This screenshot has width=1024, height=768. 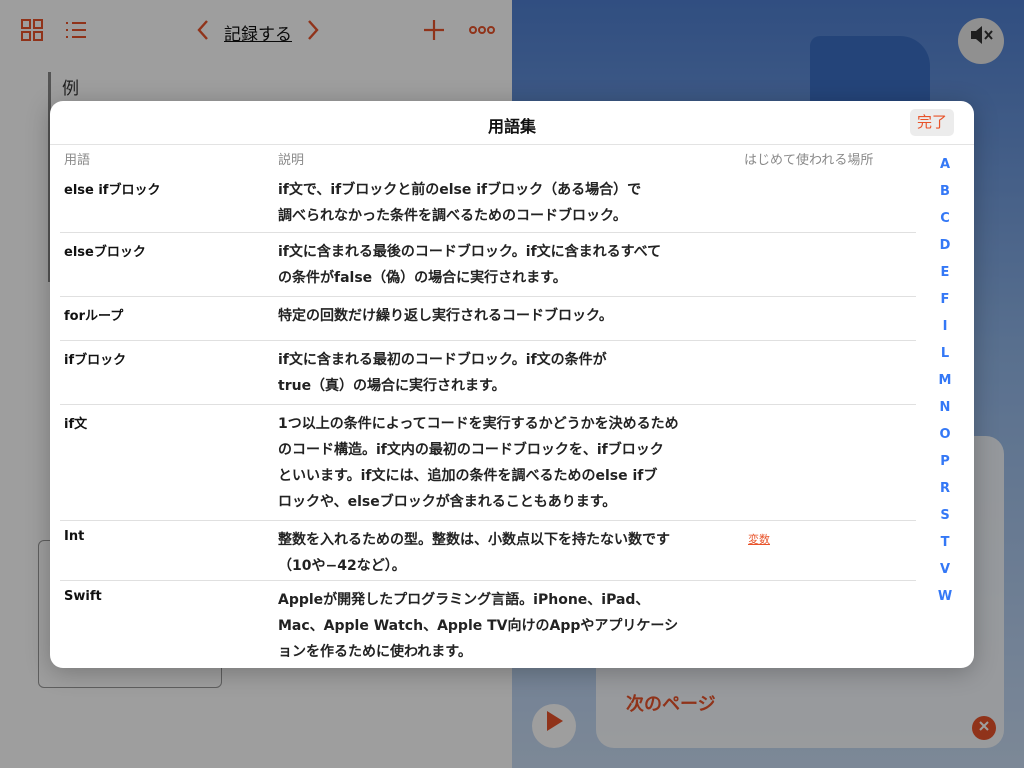 What do you see at coordinates (945, 353) in the screenshot?
I see `index-letter: L` at bounding box center [945, 353].